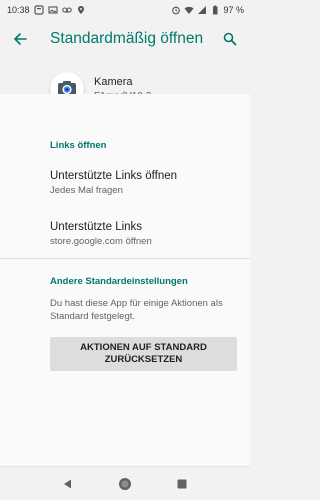  I want to click on app-bar: Standardmäßig öffnen, so click(125, 39).